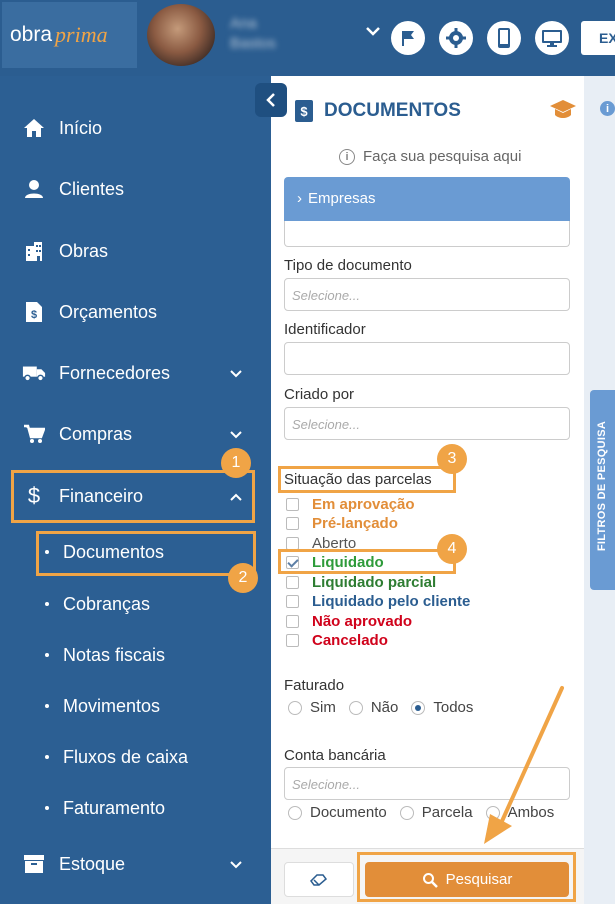 The height and width of the screenshot is (904, 615). Describe the element at coordinates (427, 199) in the screenshot. I see `empresas-accordion: › Empresas` at that location.